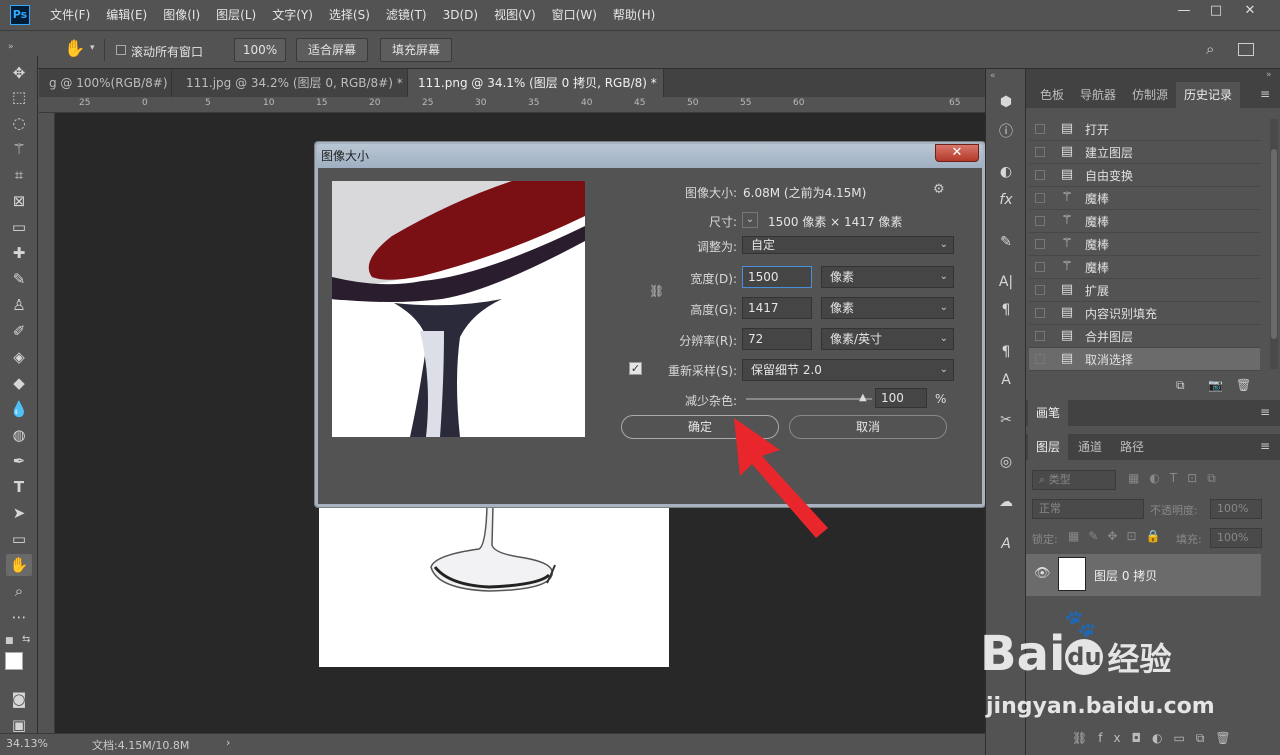  What do you see at coordinates (19, 539) in the screenshot?
I see `rectangle-tool-icon: ▭` at bounding box center [19, 539].